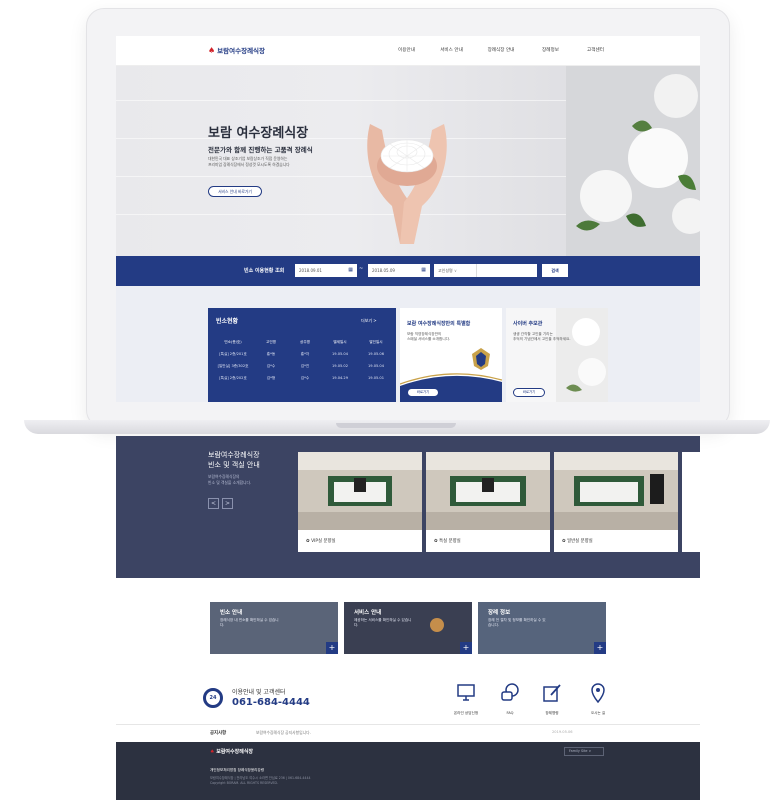  What do you see at coordinates (437, 625) in the screenshot?
I see `candle-glow` at bounding box center [437, 625].